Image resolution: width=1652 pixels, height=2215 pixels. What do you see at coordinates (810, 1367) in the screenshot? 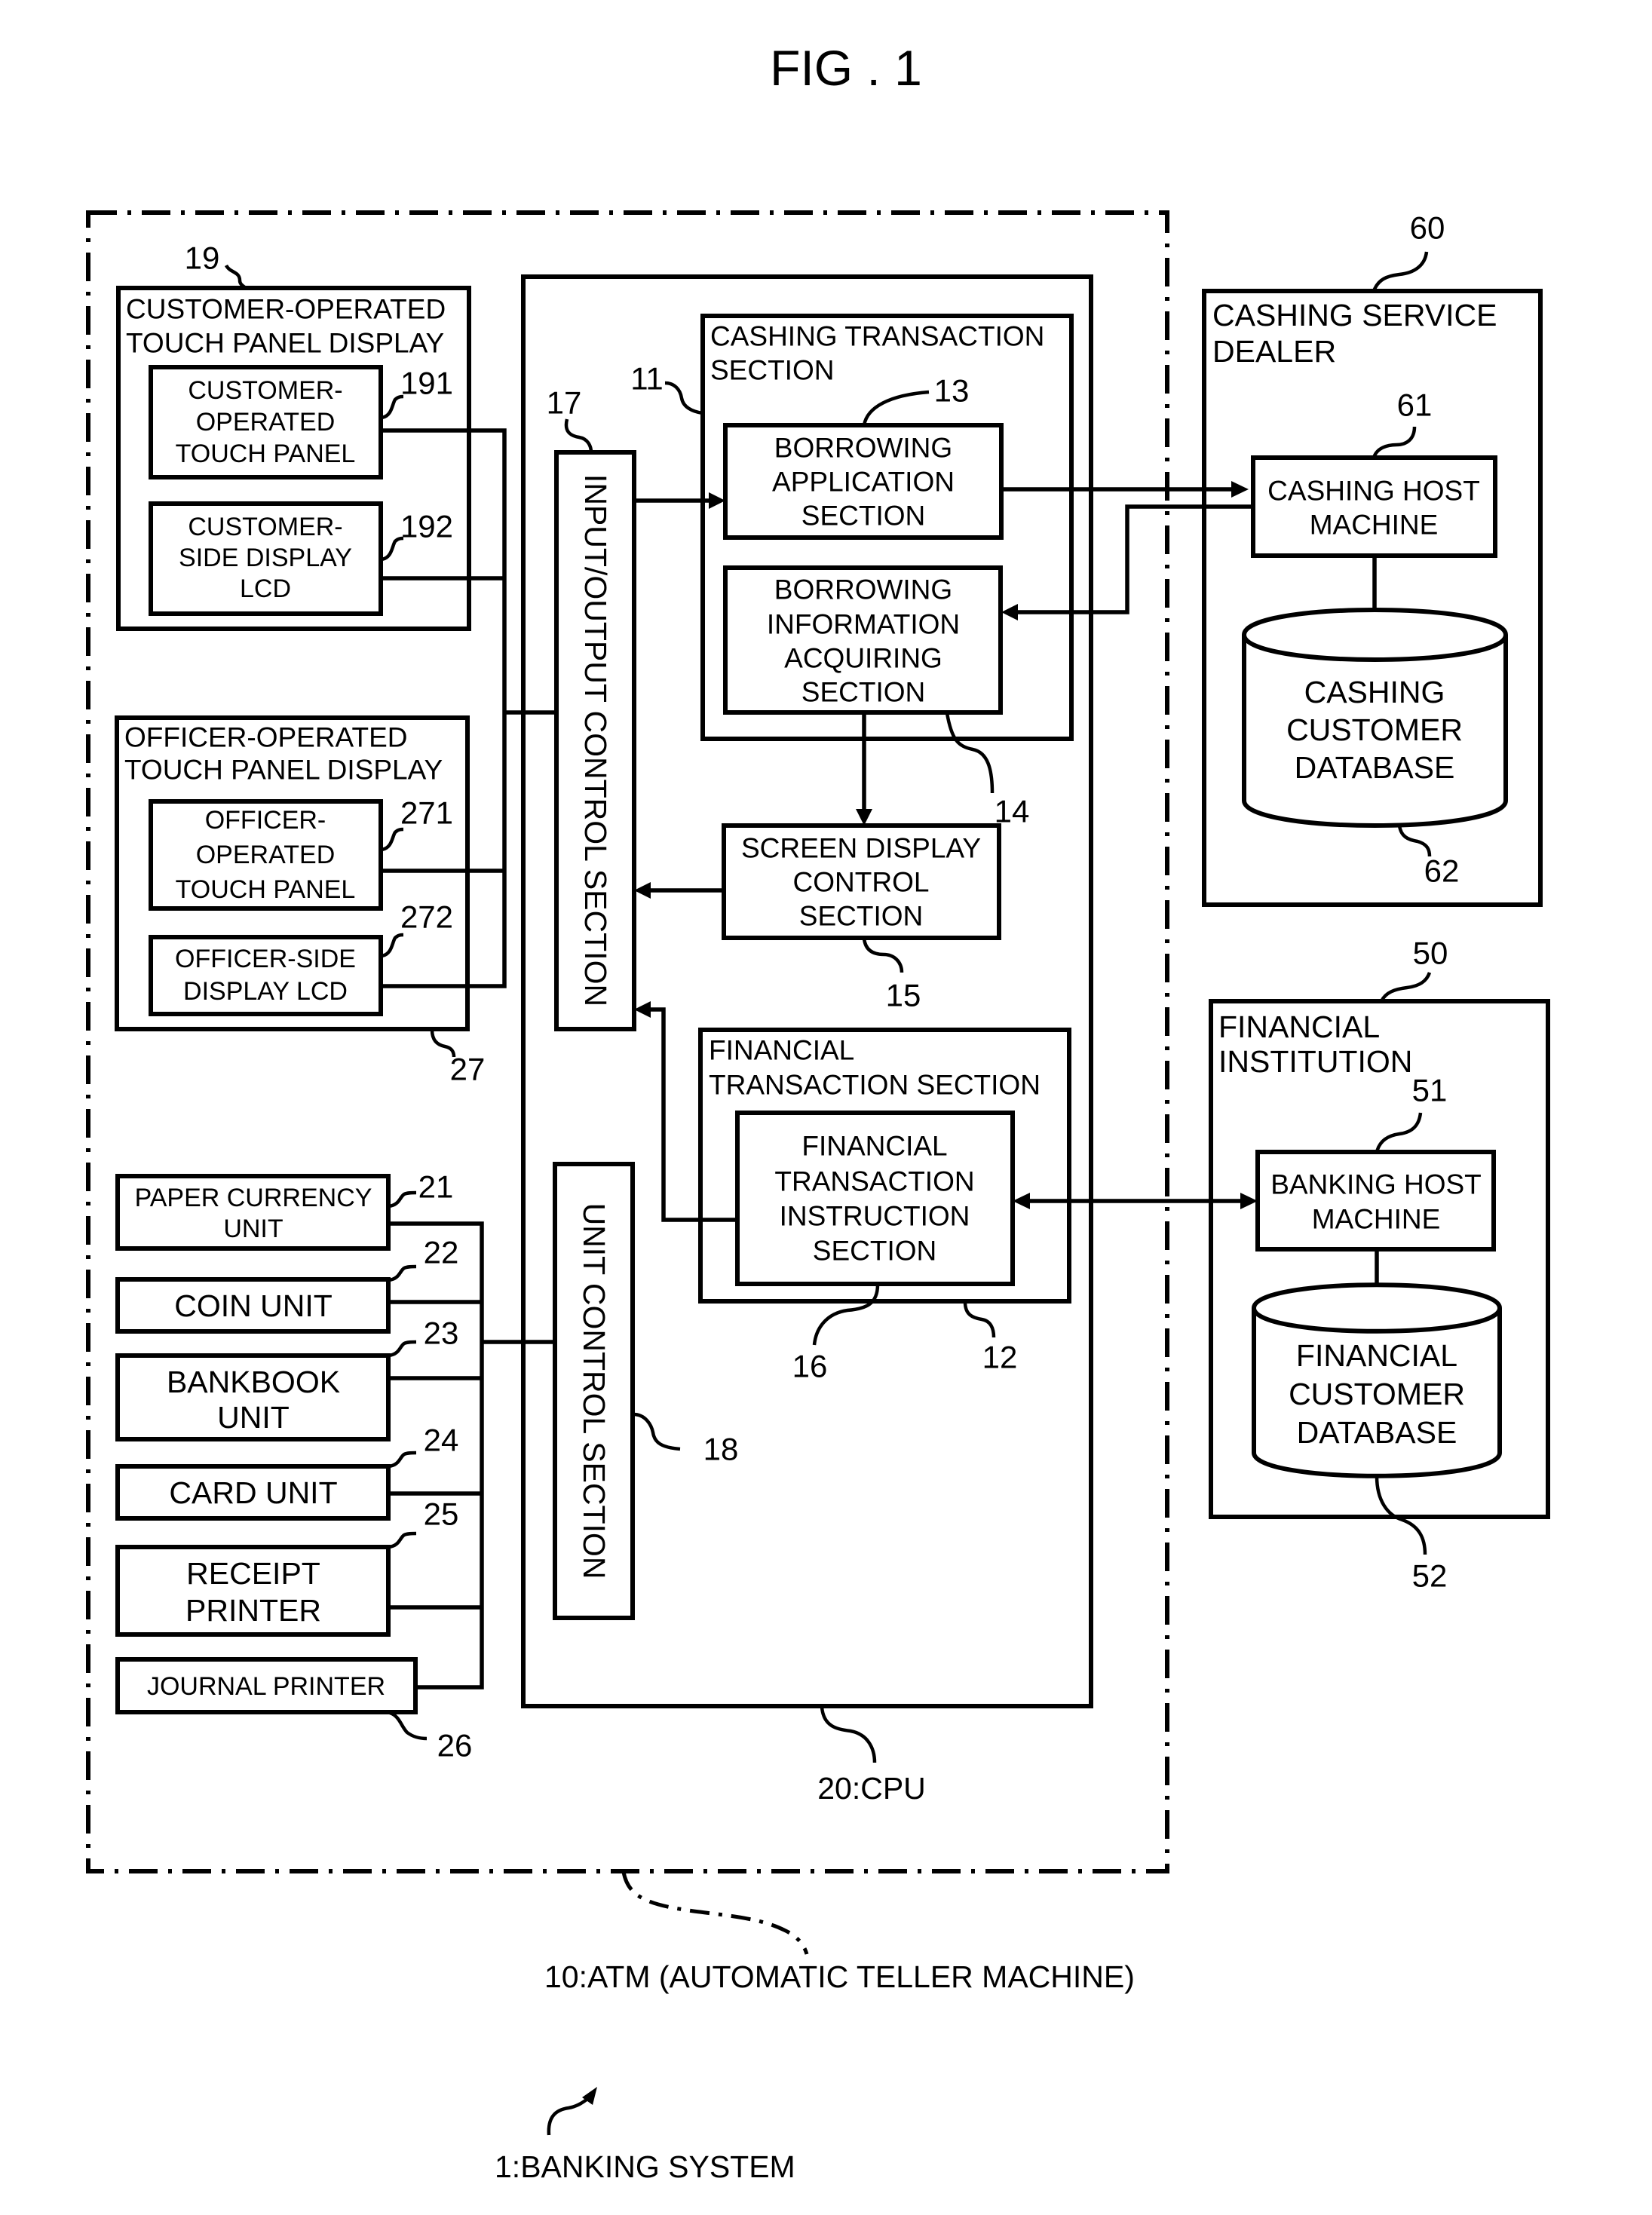
I see `ref-16: 16` at bounding box center [810, 1367].